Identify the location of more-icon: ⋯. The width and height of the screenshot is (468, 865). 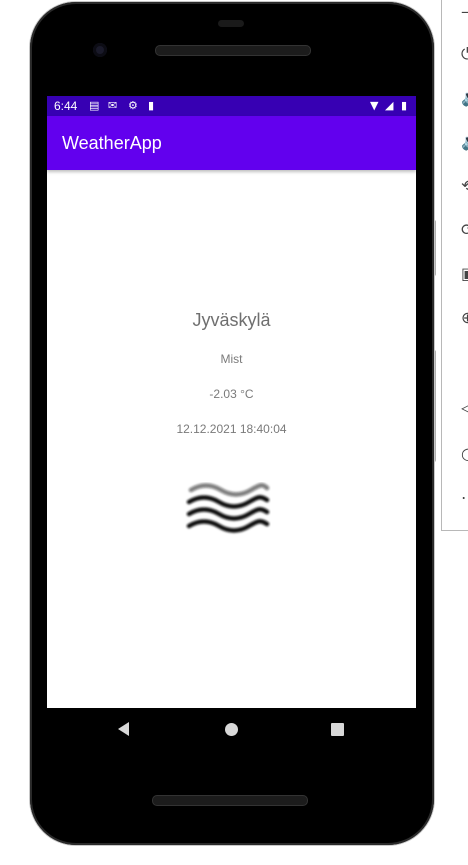
(464, 498).